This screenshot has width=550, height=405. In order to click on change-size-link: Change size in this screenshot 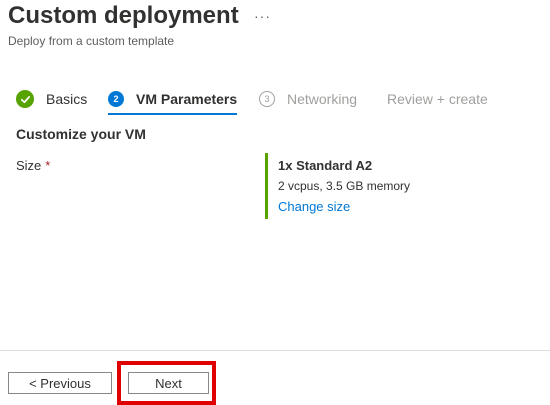, I will do `click(314, 206)`.